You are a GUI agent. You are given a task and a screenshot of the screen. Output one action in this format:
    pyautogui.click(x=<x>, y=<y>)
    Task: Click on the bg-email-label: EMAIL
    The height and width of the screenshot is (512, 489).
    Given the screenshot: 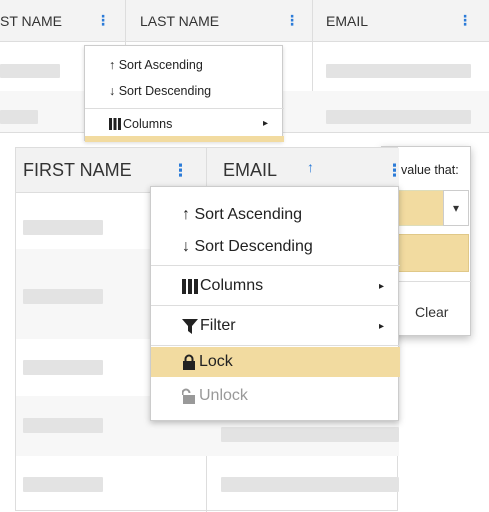 What is the action you would take?
    pyautogui.click(x=347, y=21)
    